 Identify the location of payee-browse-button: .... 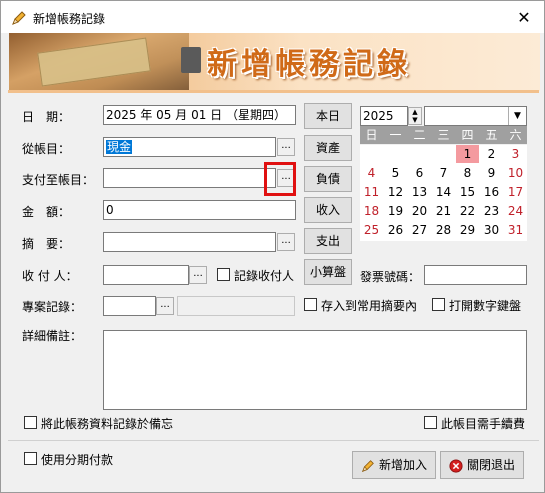
(198, 275).